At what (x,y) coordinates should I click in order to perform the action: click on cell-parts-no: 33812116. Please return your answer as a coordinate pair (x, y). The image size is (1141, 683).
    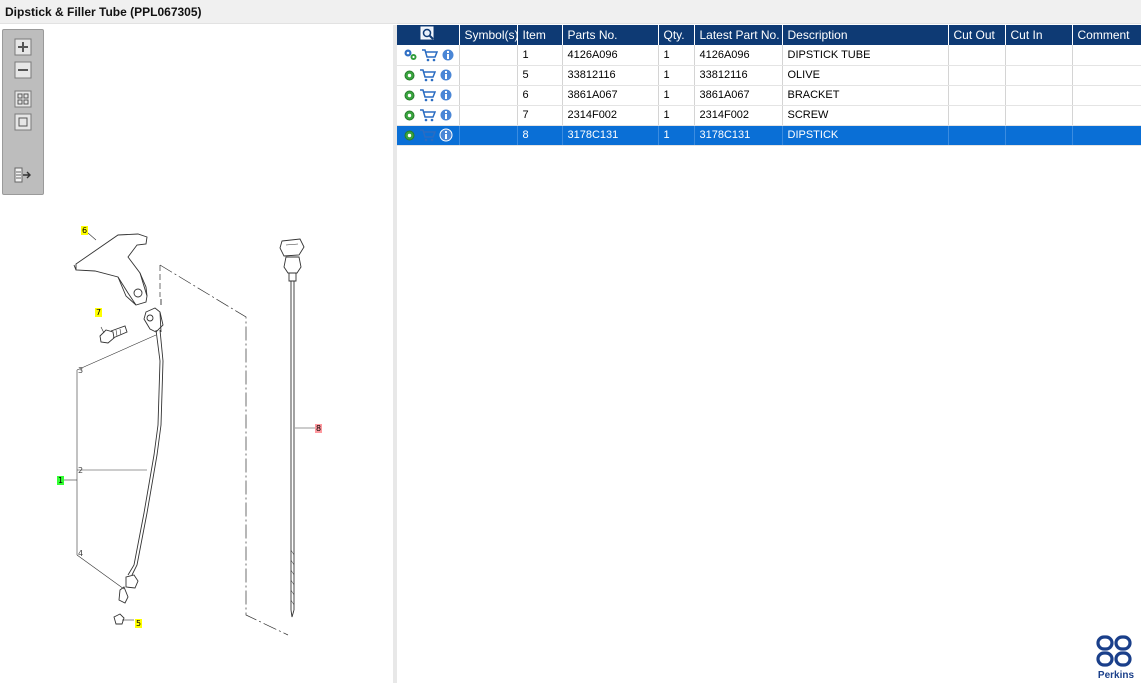
    Looking at the image, I should click on (610, 75).